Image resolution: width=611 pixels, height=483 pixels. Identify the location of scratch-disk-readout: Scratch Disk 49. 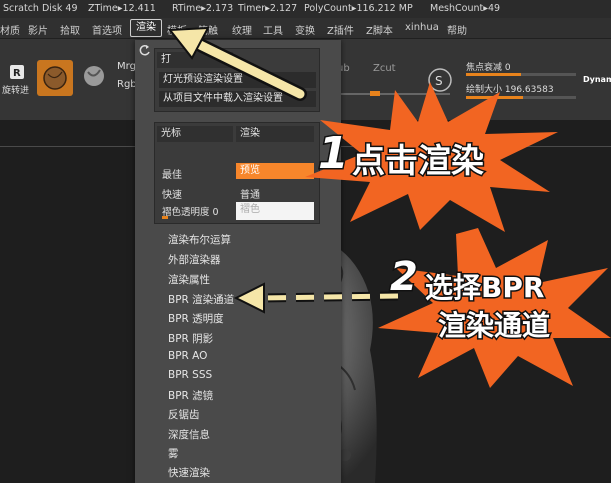
(40, 8).